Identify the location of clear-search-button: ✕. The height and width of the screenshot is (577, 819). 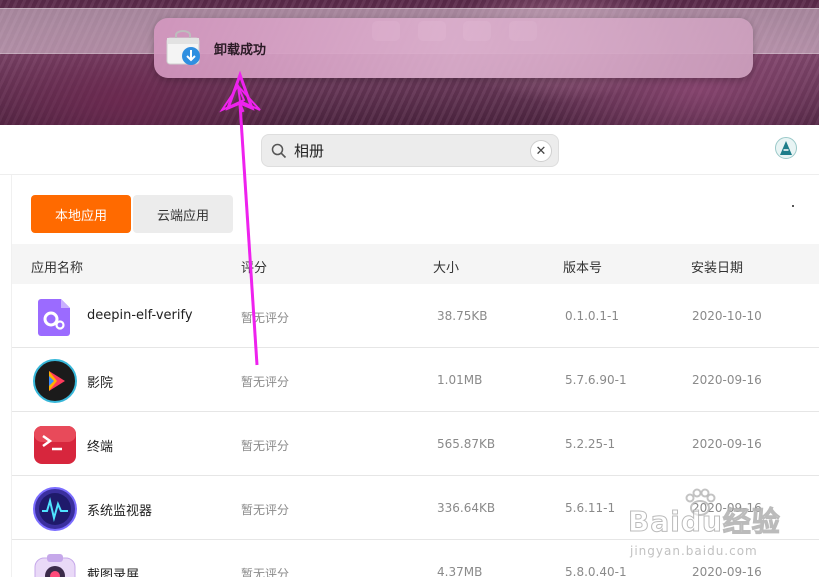
(541, 151).